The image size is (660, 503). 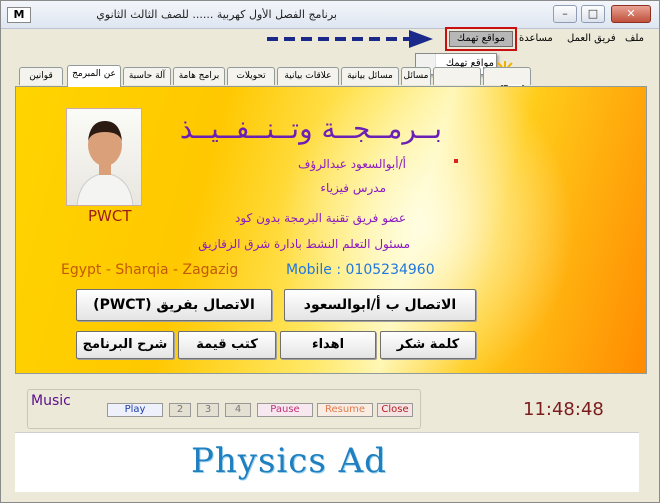 I want to click on contact-pwct-button: الاتصال بفريق (PWCT), so click(x=174, y=305).